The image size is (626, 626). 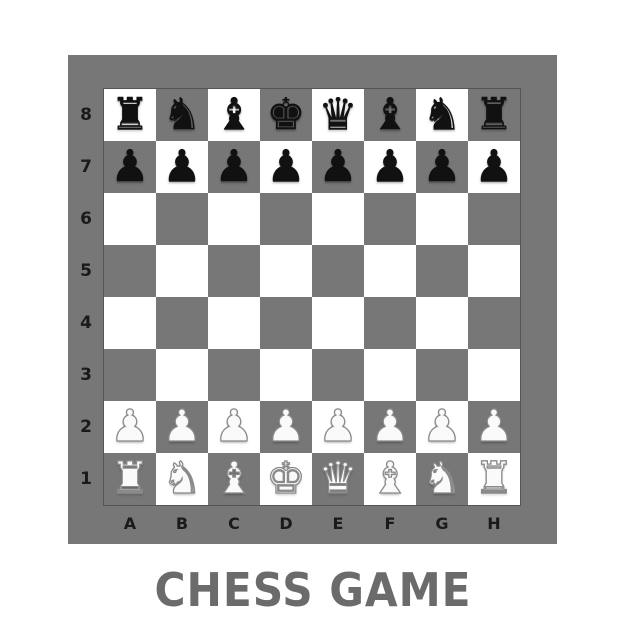 I want to click on square-h1: ♜, so click(x=494, y=478).